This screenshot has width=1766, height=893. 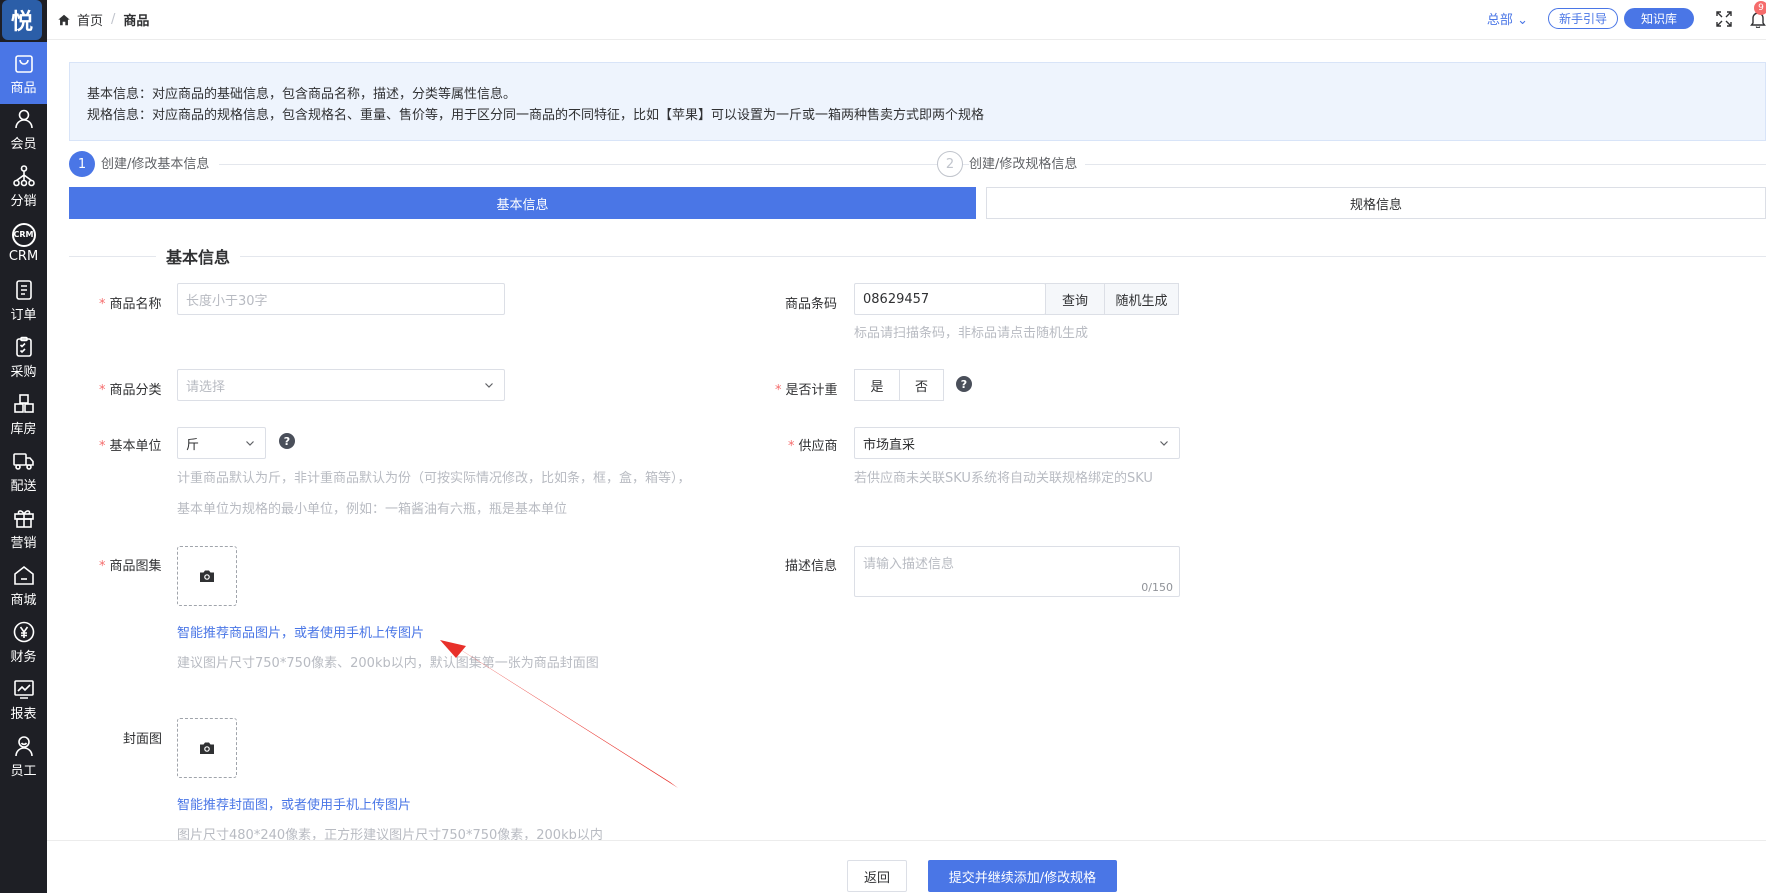 I want to click on breadcrumb-current: 商品, so click(x=136, y=21).